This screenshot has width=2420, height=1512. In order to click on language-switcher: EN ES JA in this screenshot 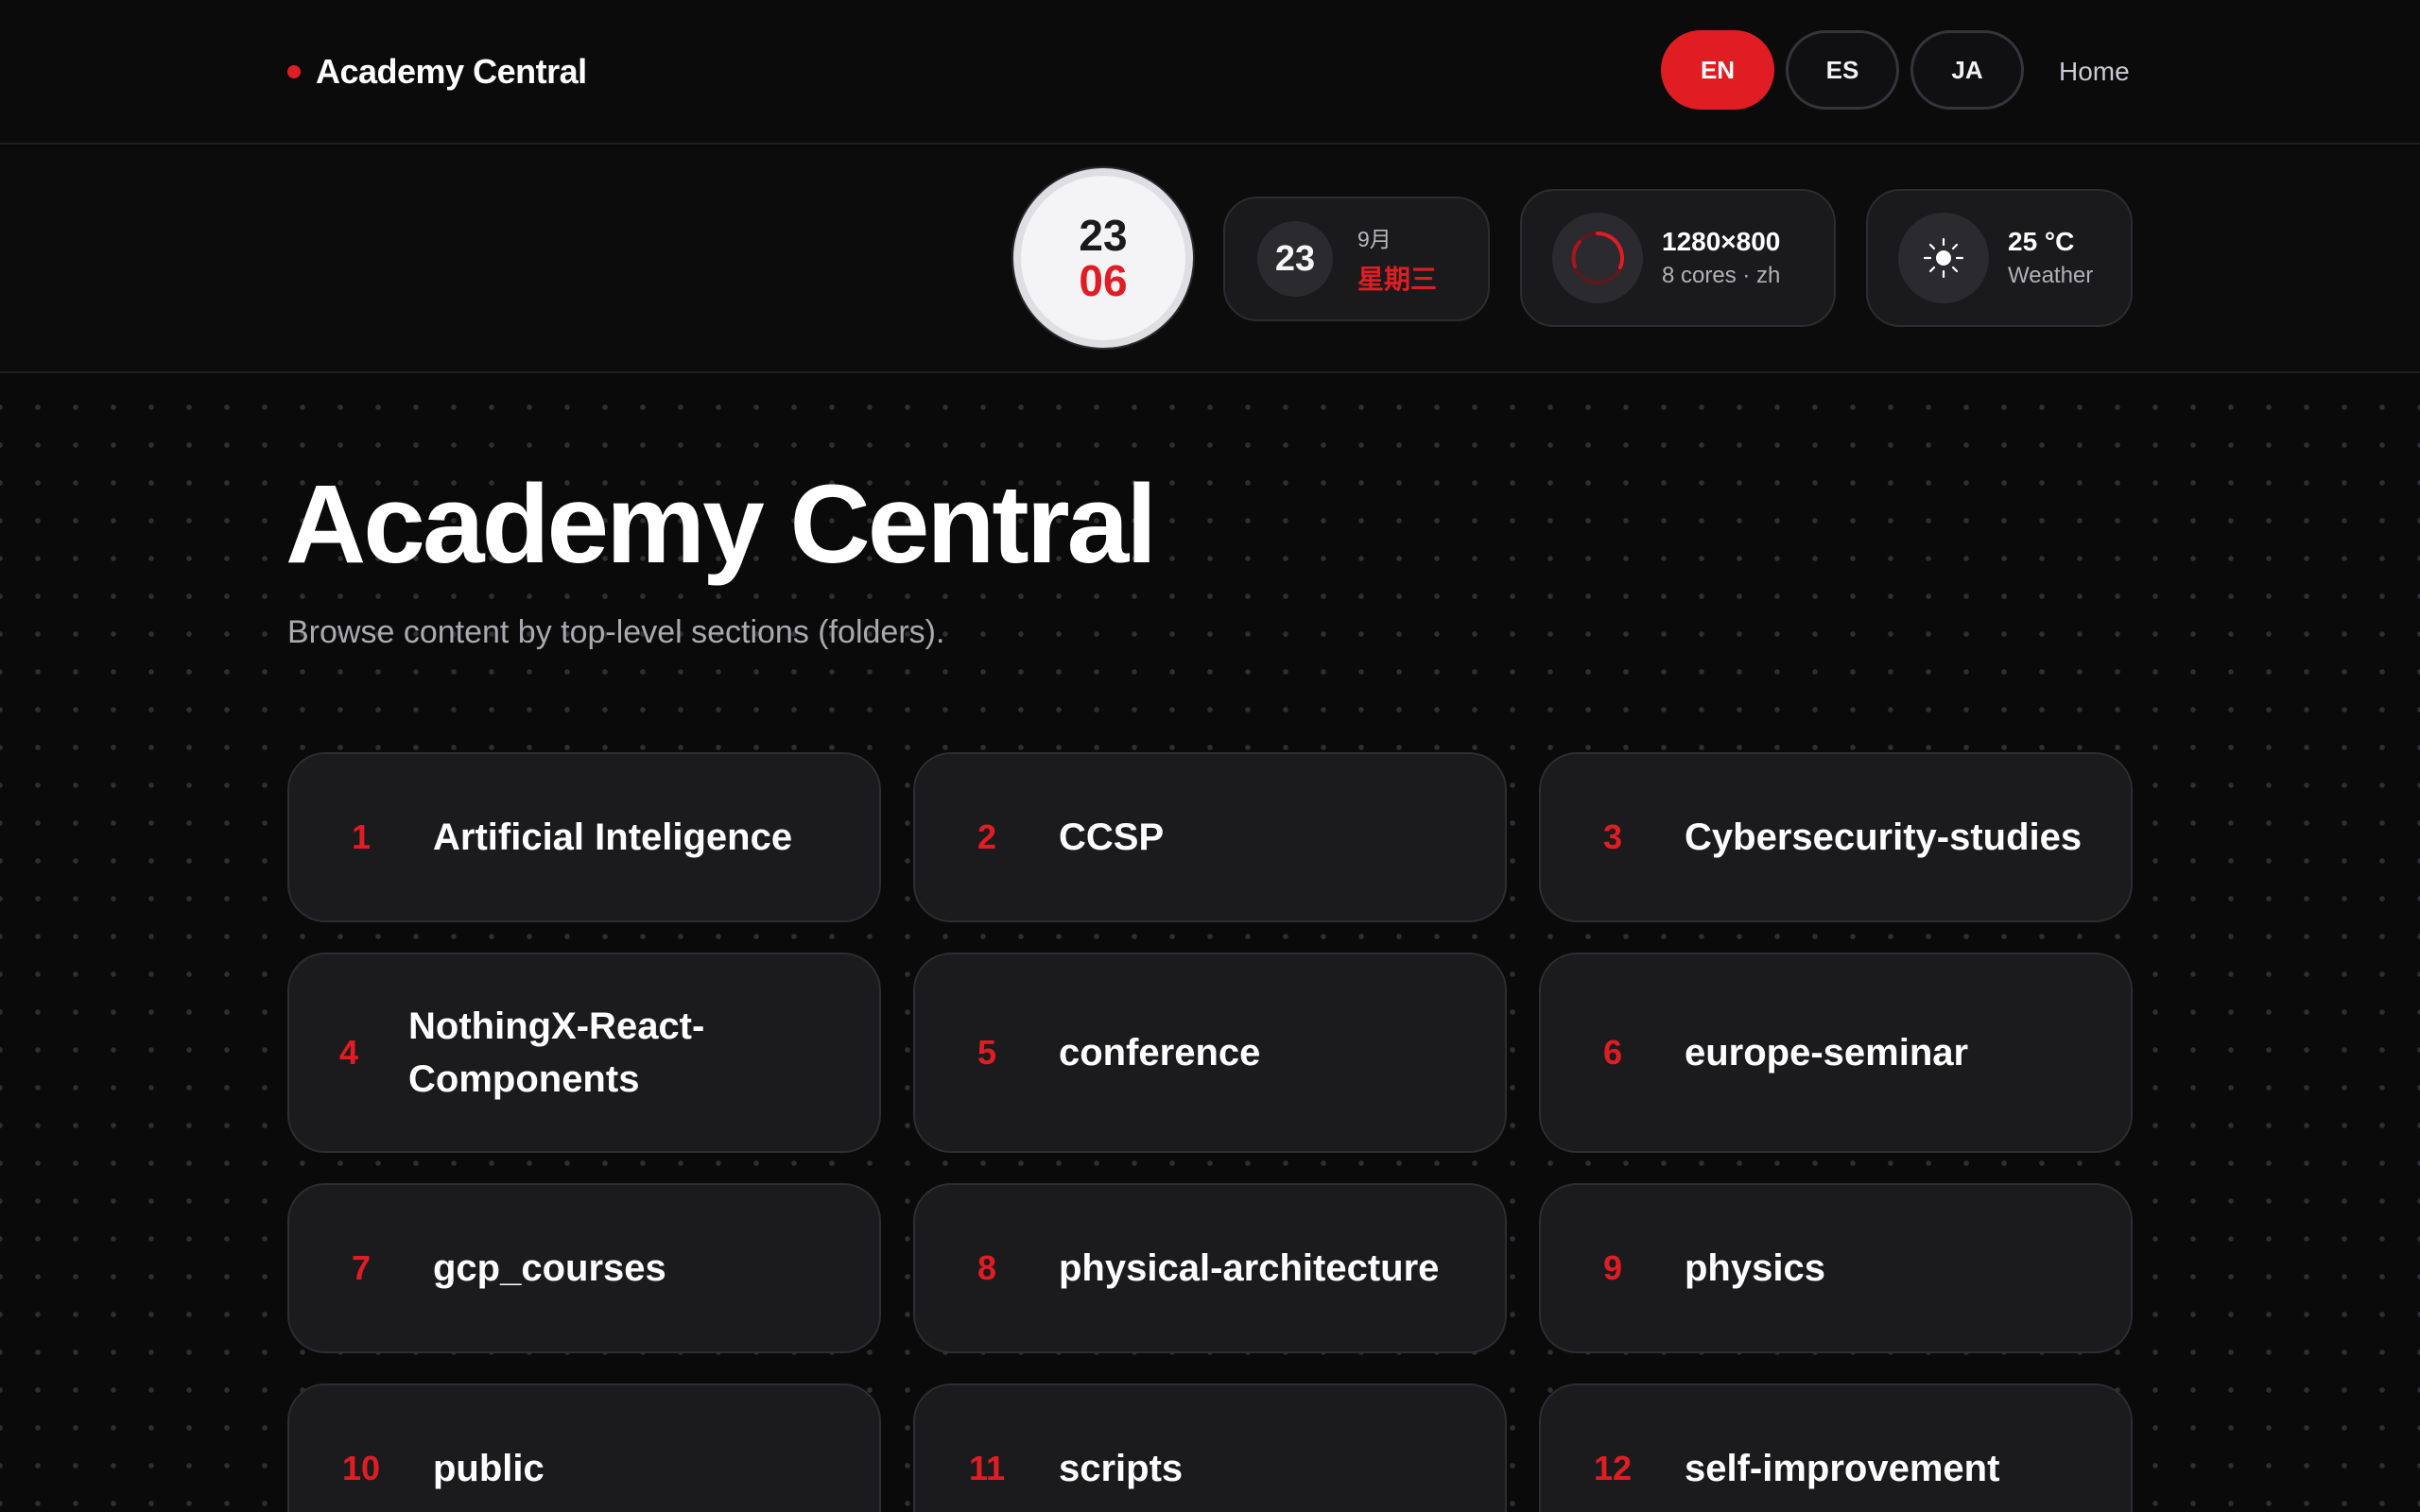, I will do `click(1843, 70)`.